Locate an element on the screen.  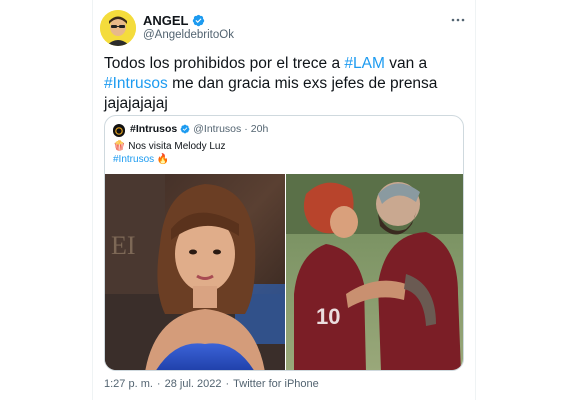
fire-icon: 🔥 is located at coordinates (163, 159).